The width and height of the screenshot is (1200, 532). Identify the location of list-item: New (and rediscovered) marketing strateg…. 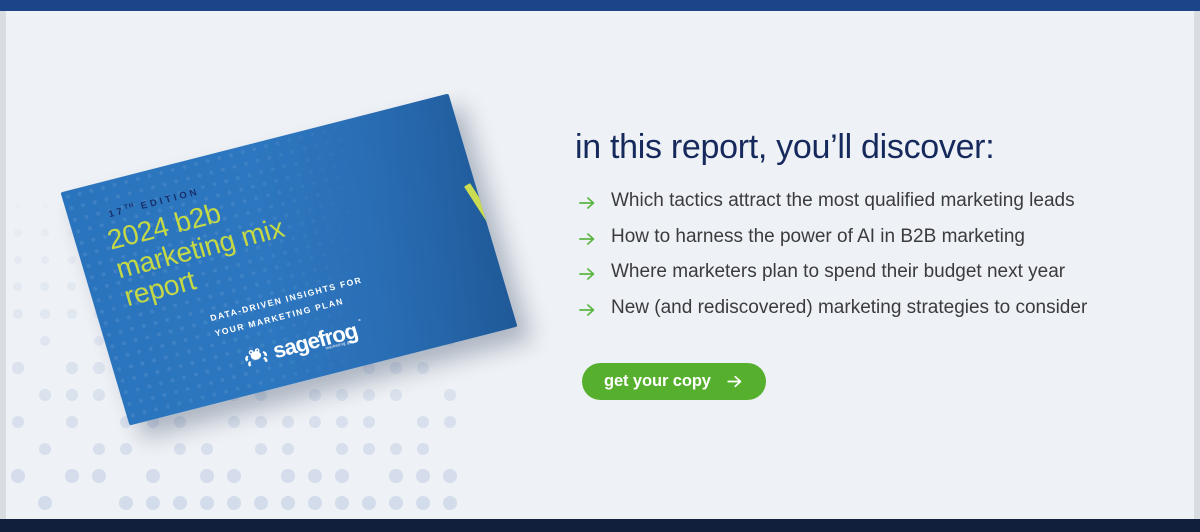
(832, 314).